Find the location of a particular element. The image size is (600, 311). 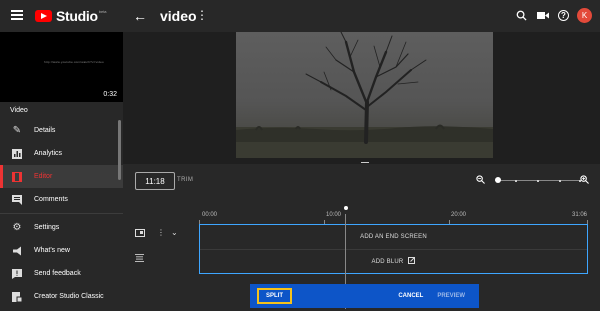

sidebar-item-label: Comments is located at coordinates (51, 199).